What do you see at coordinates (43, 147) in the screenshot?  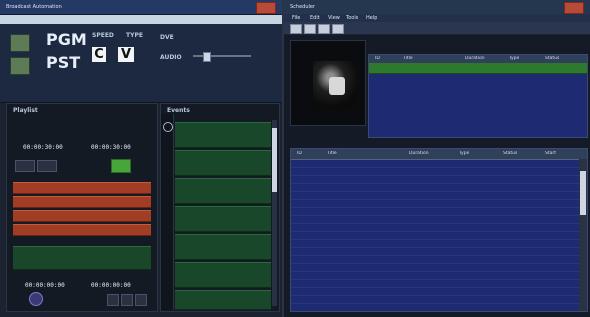 I see `timecode-a: 00:00:30:00` at bounding box center [43, 147].